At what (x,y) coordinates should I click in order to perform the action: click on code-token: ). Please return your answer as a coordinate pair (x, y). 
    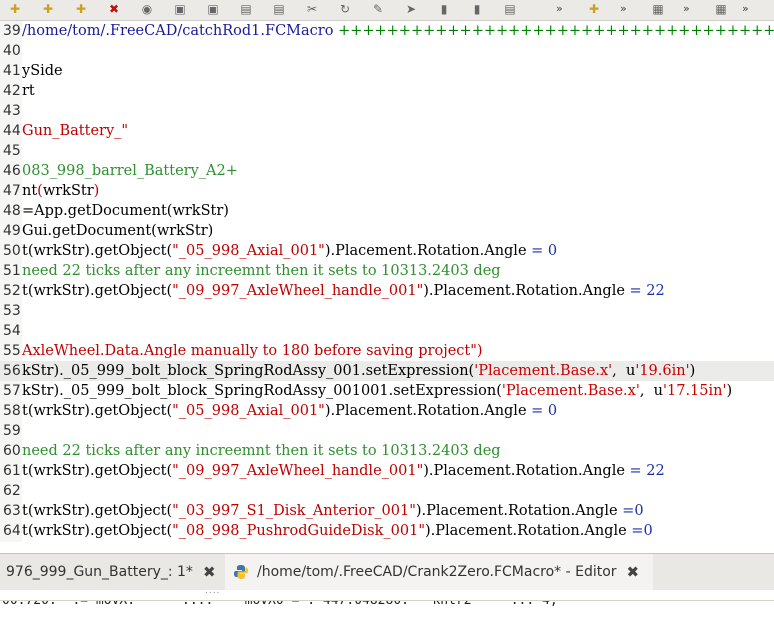
    Looking at the image, I should click on (729, 391).